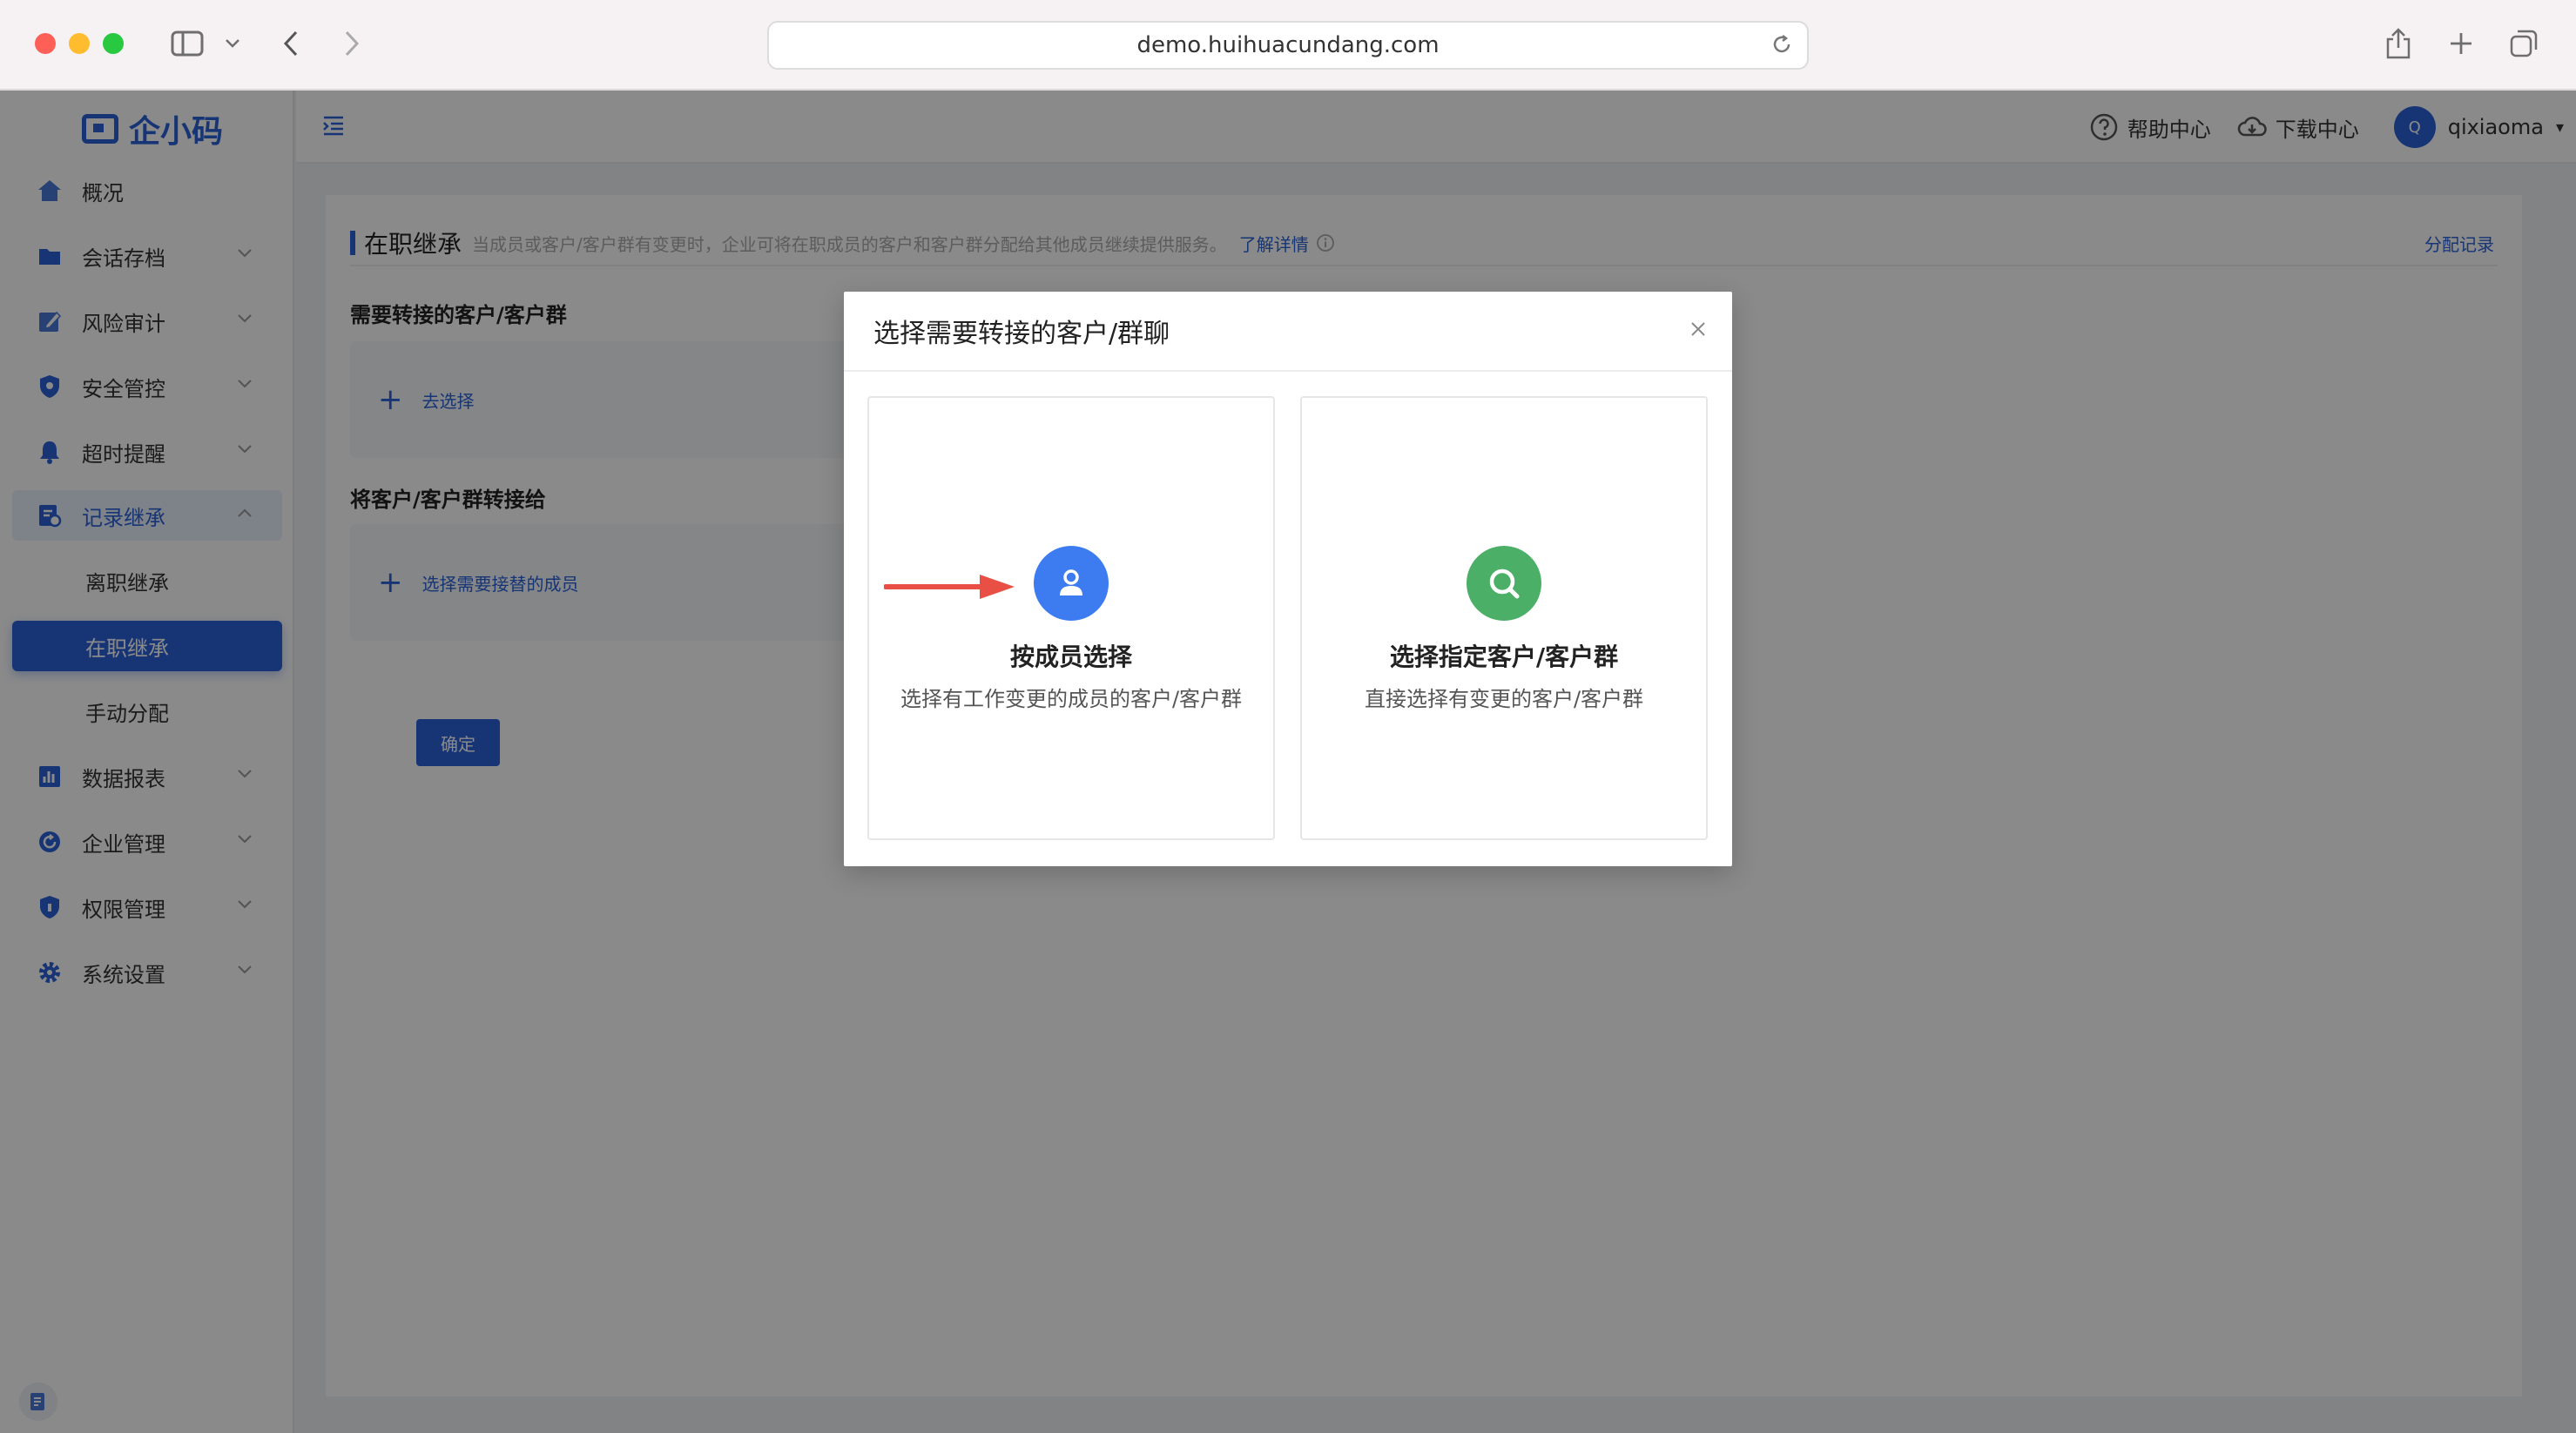  I want to click on modal-close-button, so click(1698, 331).